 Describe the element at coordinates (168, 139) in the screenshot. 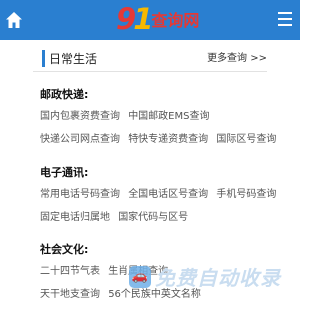

I see `link-express-rates: 特快专递资费查询` at that location.